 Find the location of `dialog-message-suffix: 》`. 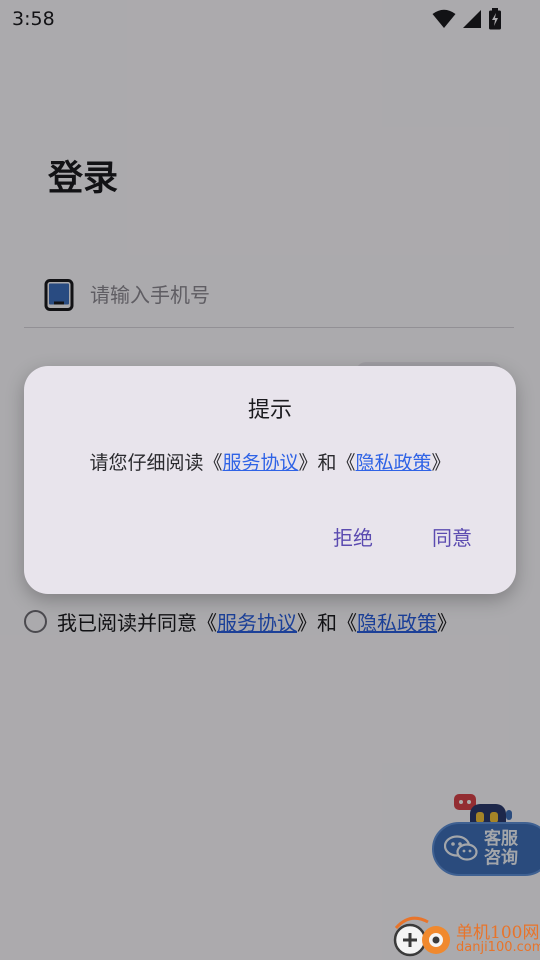

dialog-message-suffix: 》 is located at coordinates (441, 463).